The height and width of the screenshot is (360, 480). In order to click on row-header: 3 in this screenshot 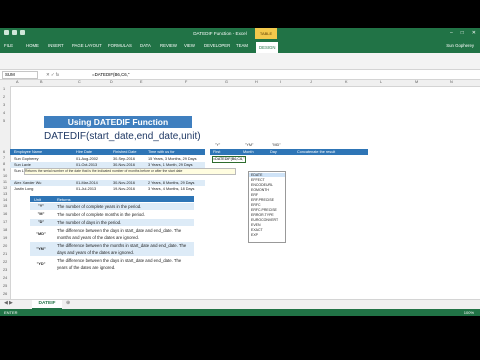, I will do `click(4, 105)`.